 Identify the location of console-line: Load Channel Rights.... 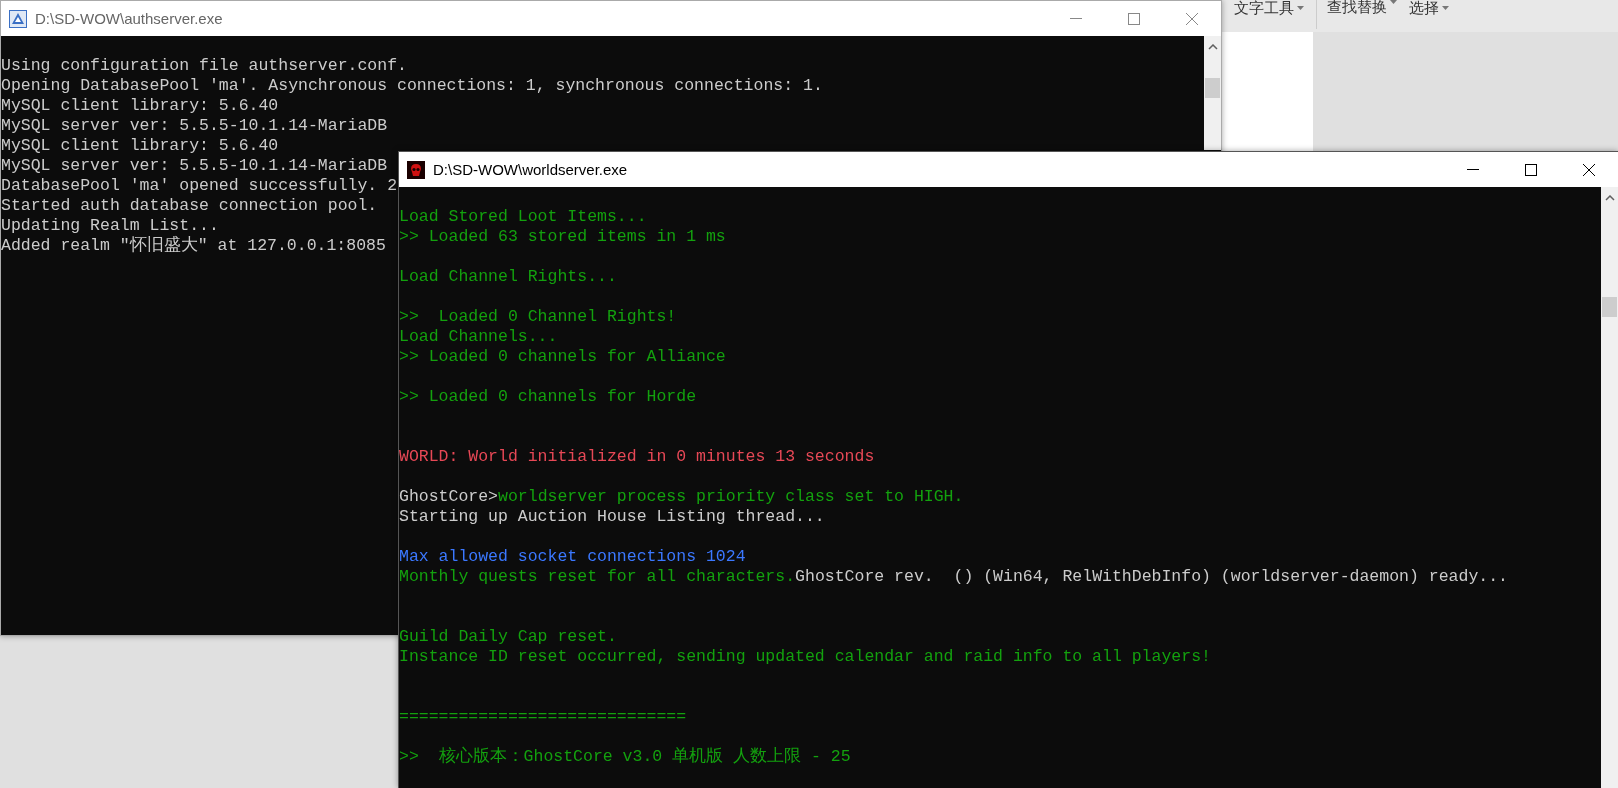
(508, 277).